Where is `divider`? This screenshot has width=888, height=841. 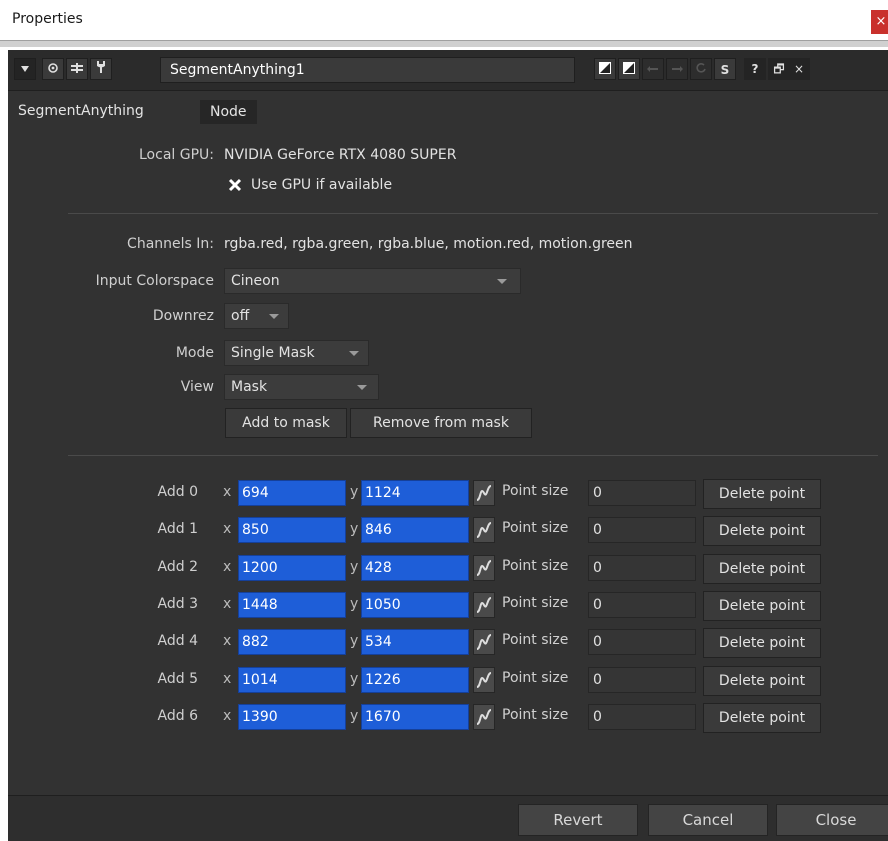 divider is located at coordinates (473, 455).